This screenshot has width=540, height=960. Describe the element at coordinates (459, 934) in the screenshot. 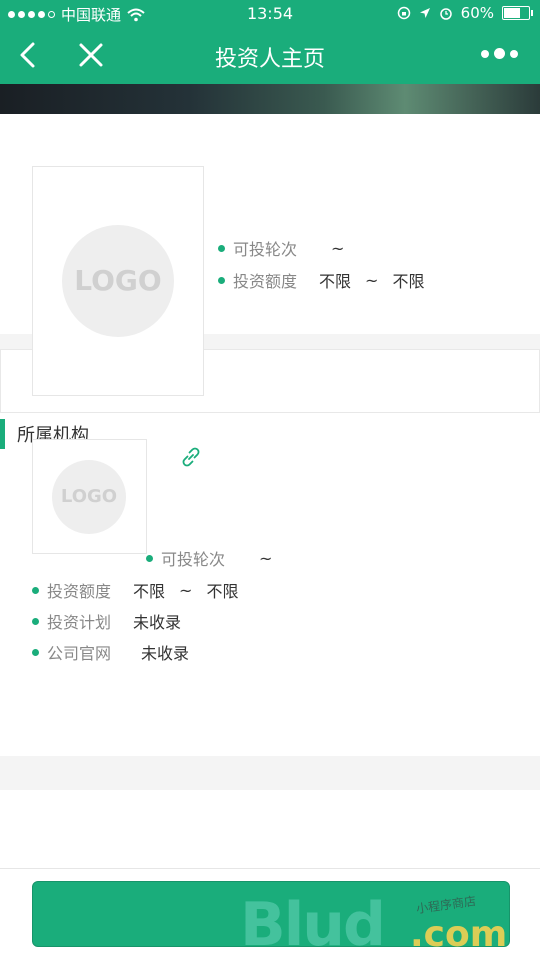

I see `watermark-suffix: .com` at that location.